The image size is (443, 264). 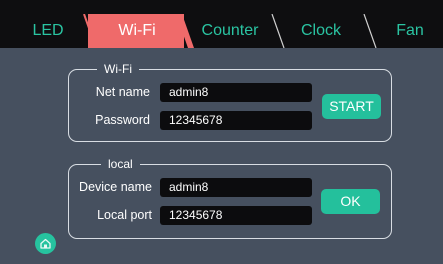 What do you see at coordinates (115, 187) in the screenshot?
I see `device-name-label: Device name` at bounding box center [115, 187].